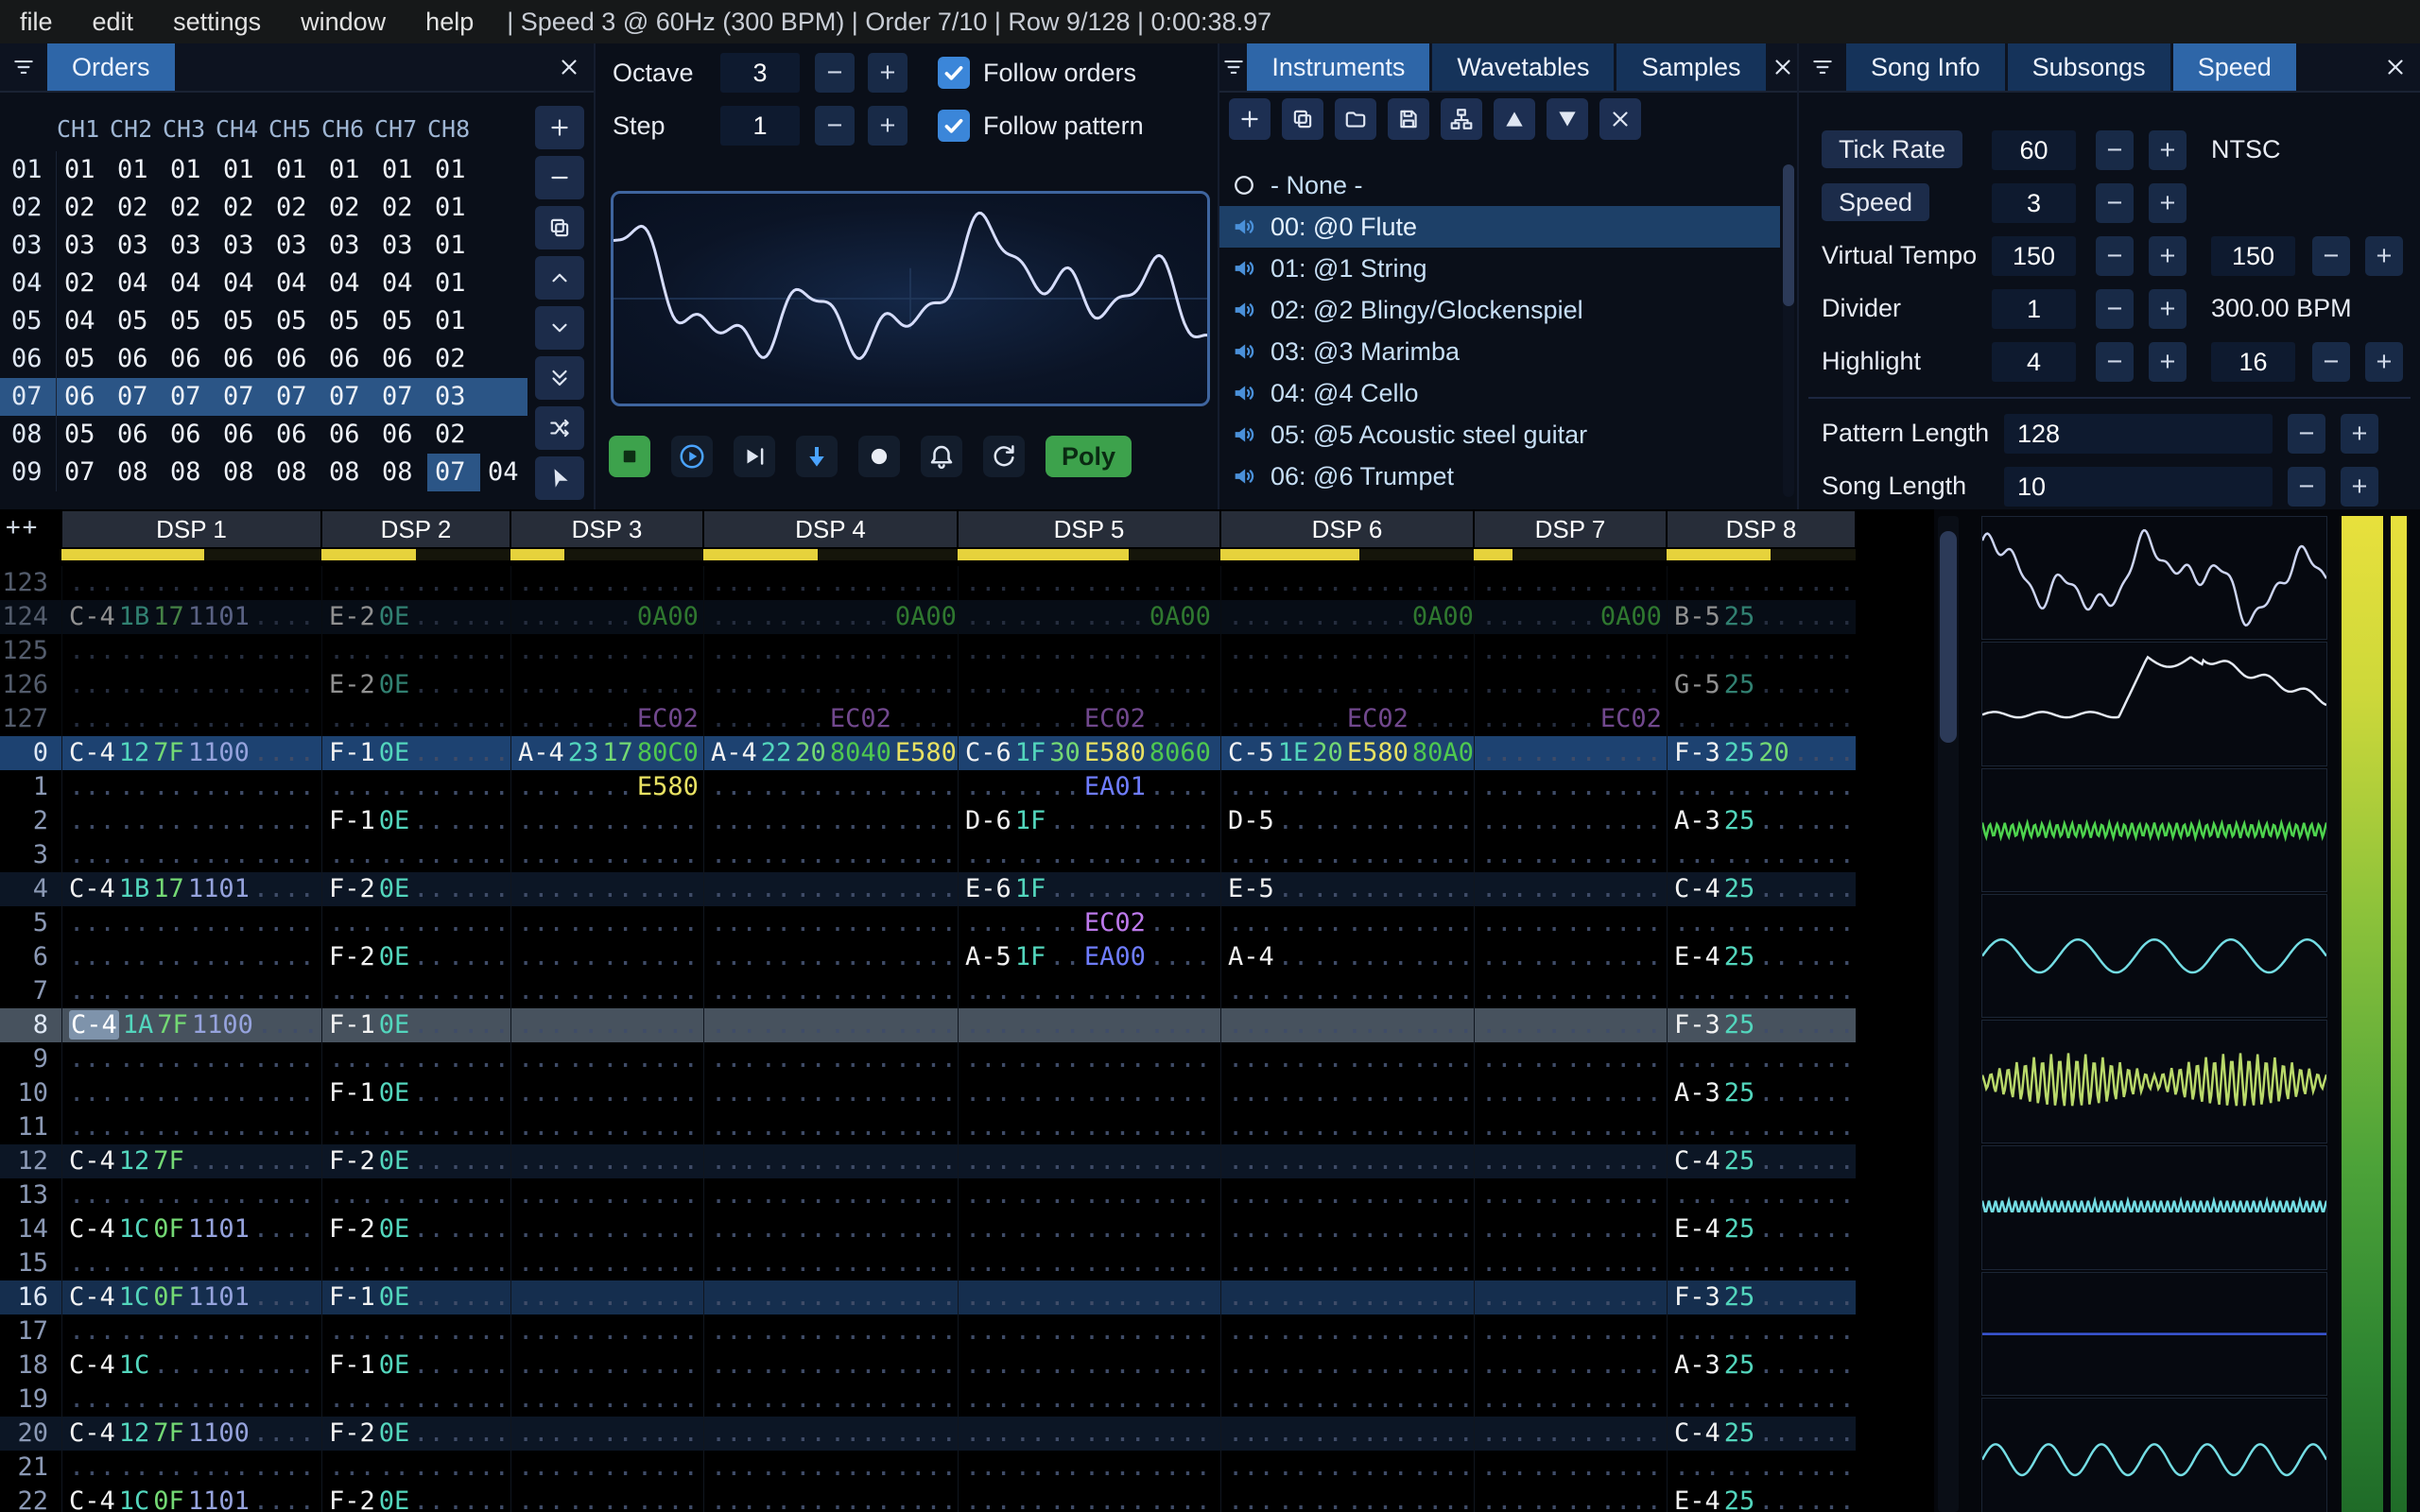  Describe the element at coordinates (1893, 149) in the screenshot. I see `tick-rate-button: Tick Rate` at that location.